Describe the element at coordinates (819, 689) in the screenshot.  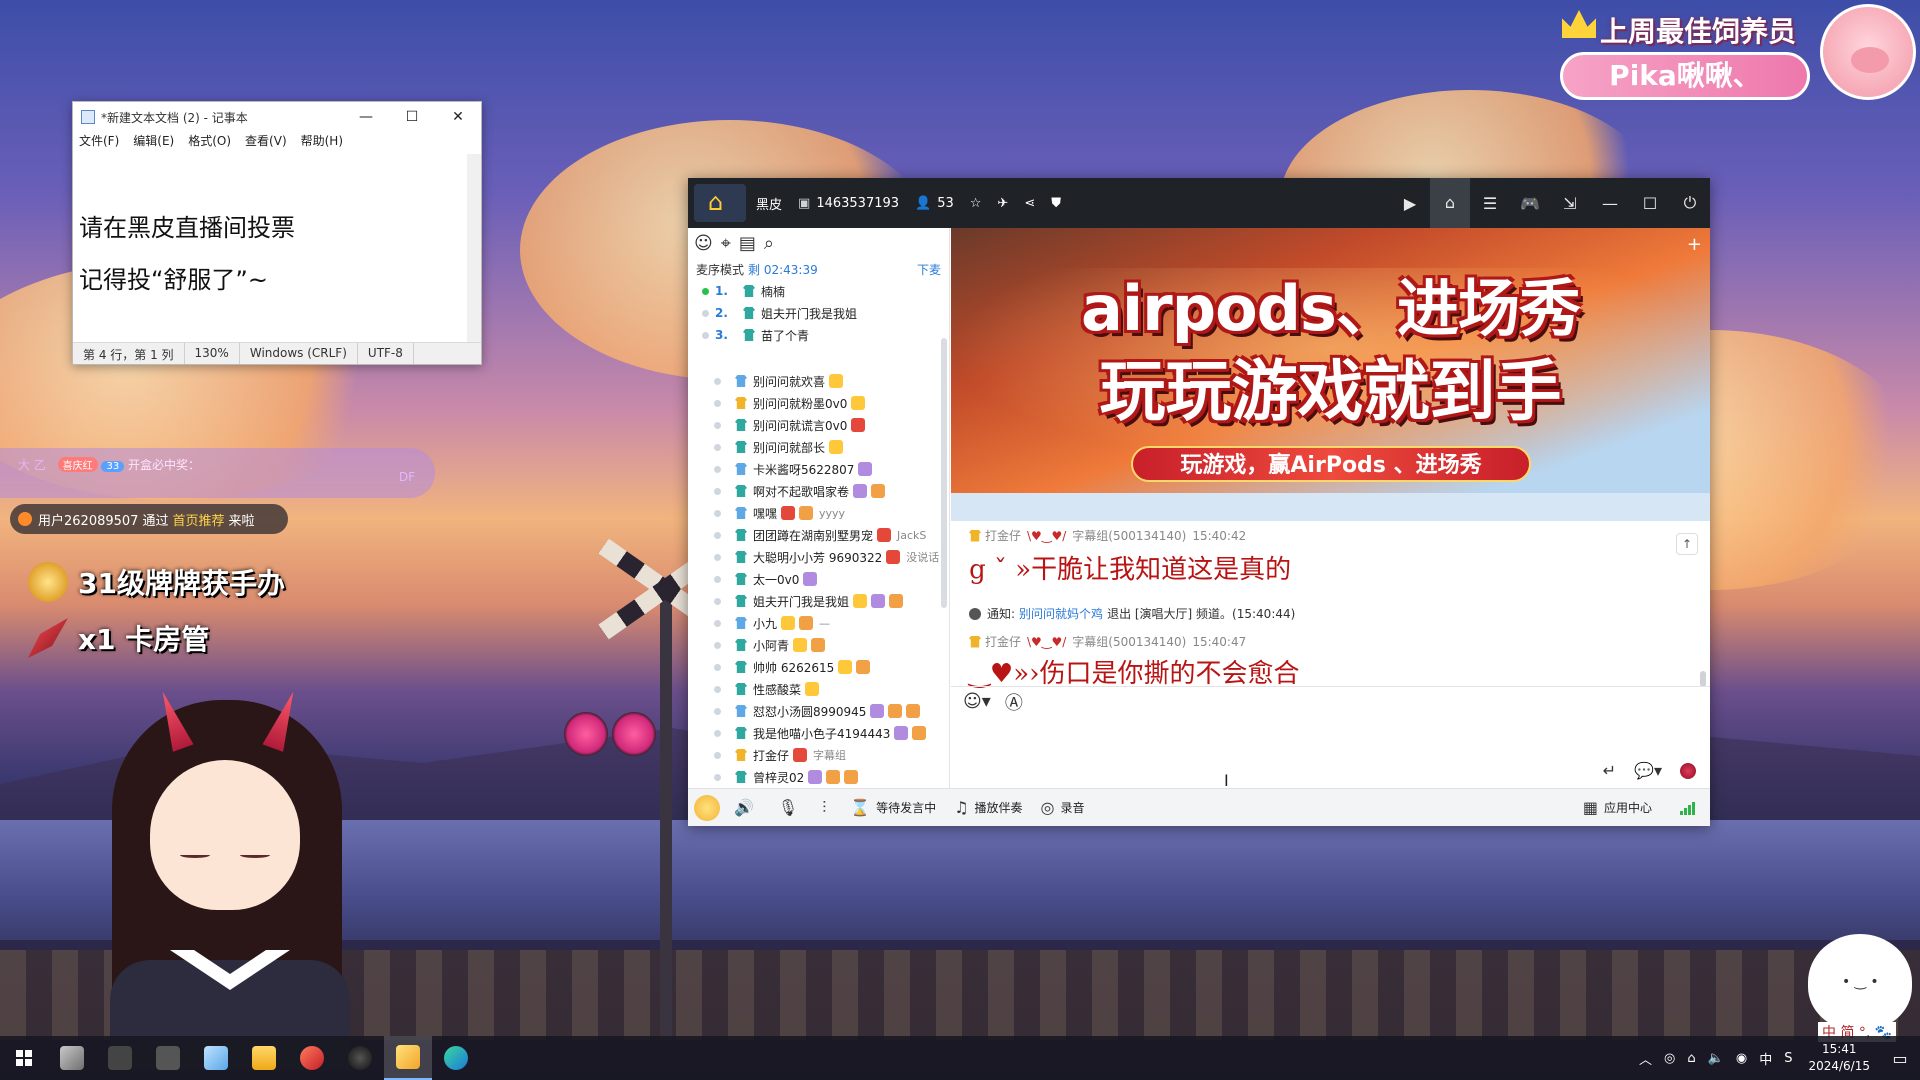
I see `user-list-item: 性感酸菜` at that location.